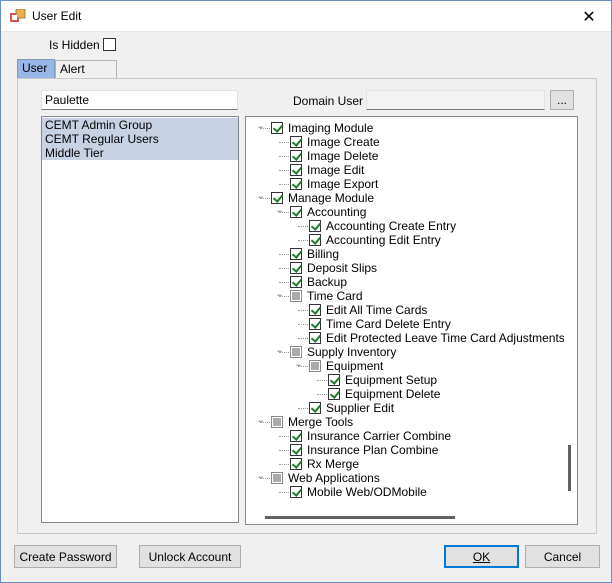 Image resolution: width=612 pixels, height=583 pixels. What do you see at coordinates (139, 100) in the screenshot?
I see `user-name-field: Paulette` at bounding box center [139, 100].